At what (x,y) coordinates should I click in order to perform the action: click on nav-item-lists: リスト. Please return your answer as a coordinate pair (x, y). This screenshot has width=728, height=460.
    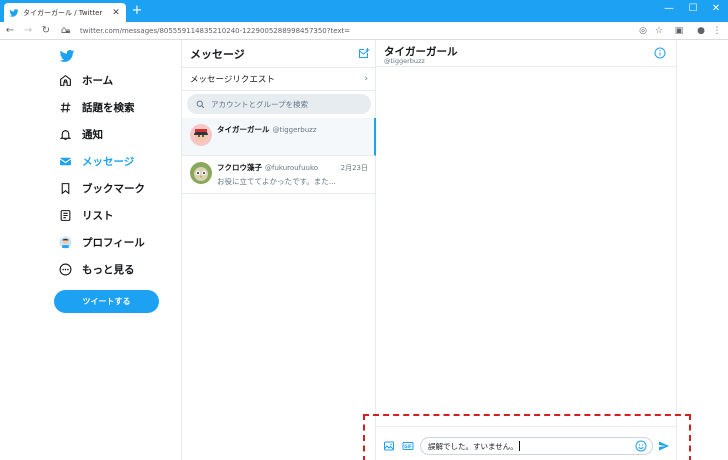
    Looking at the image, I should click on (86, 215).